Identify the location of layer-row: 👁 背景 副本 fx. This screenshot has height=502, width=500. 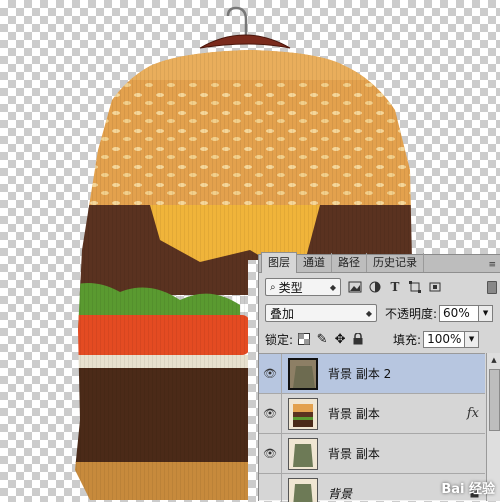
(372, 414).